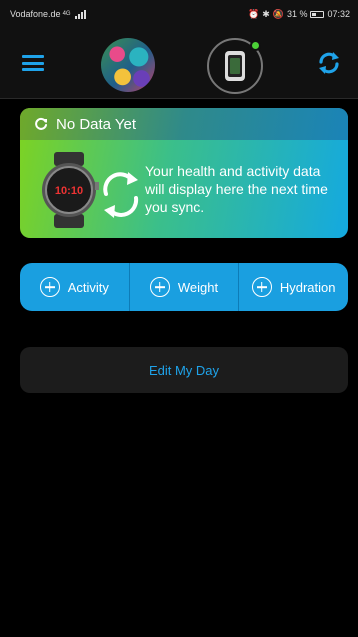  I want to click on app-header, so click(179, 63).